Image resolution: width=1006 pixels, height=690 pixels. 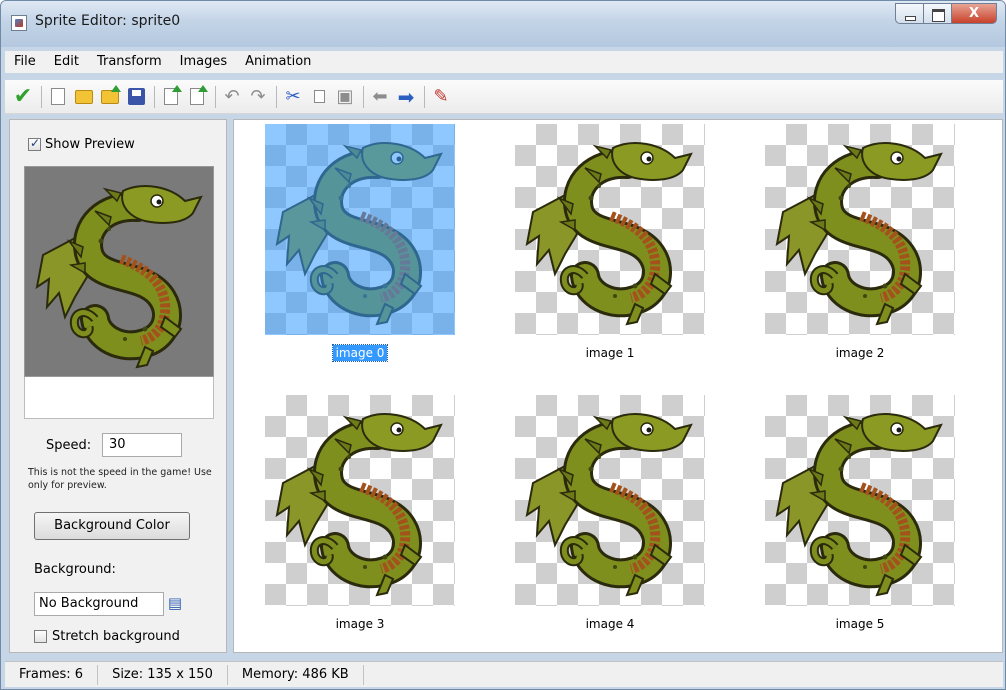 I want to click on dragon-sprite-preview, so click(x=119, y=272).